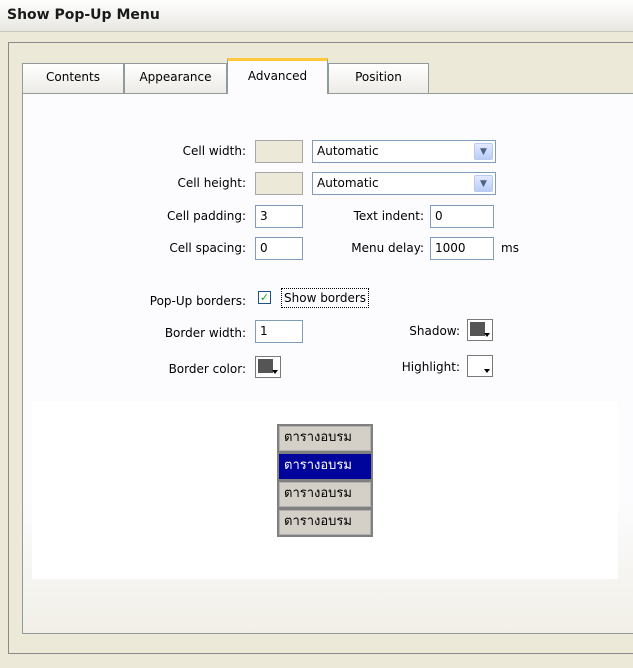  What do you see at coordinates (264, 297) in the screenshot?
I see `checkmark-icon: ✓` at bounding box center [264, 297].